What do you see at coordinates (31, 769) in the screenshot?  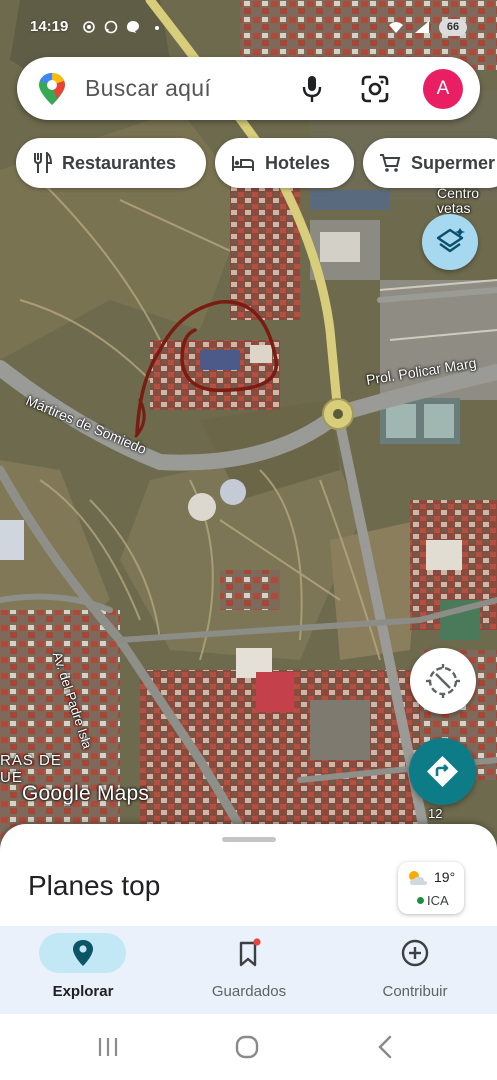 I see `area-label: RAS DE UE` at bounding box center [31, 769].